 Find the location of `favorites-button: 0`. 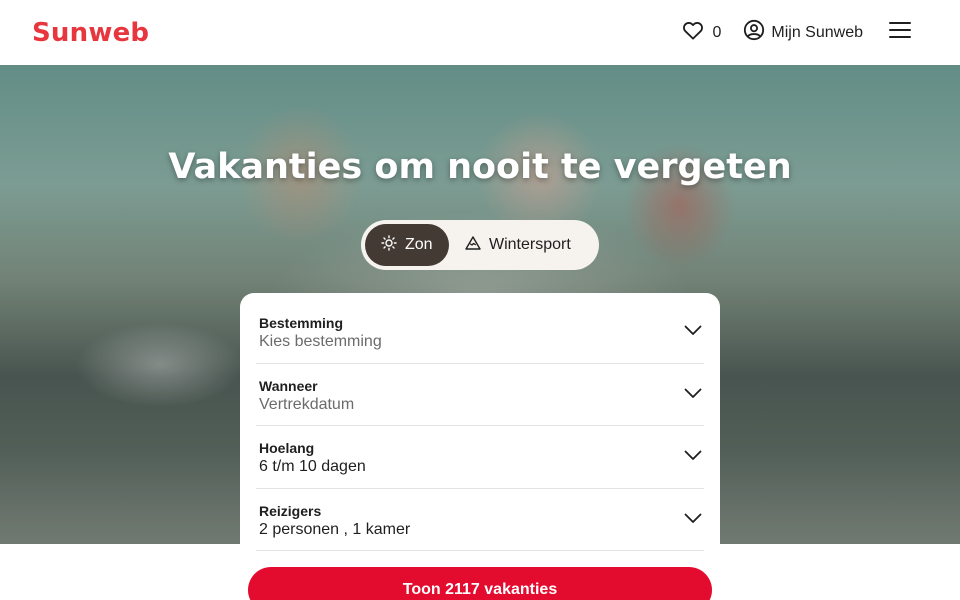

favorites-button: 0 is located at coordinates (701, 32).